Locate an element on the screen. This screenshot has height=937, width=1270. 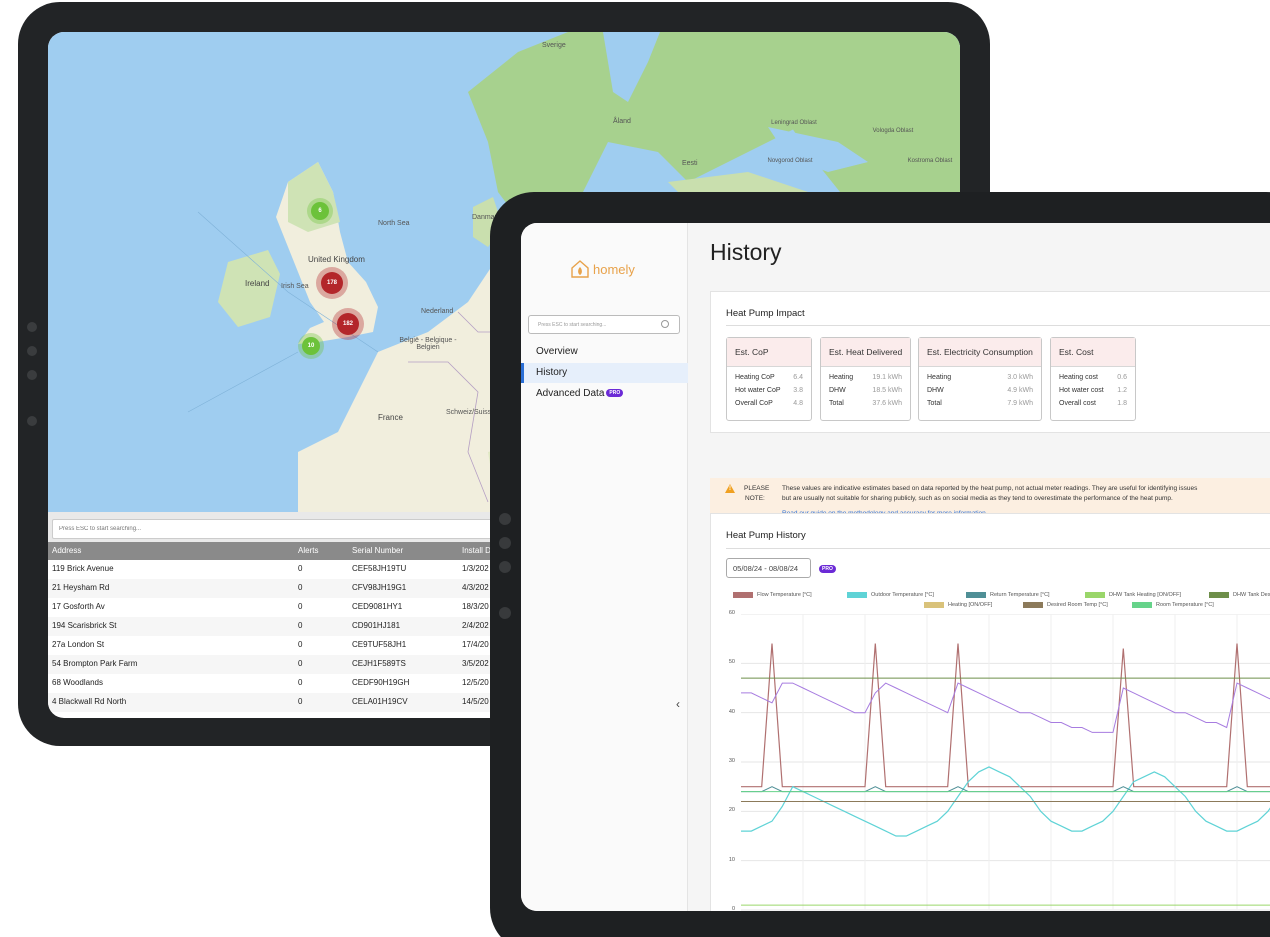
legend-item: Return Temperature [°C] is located at coordinates (1020, 595).